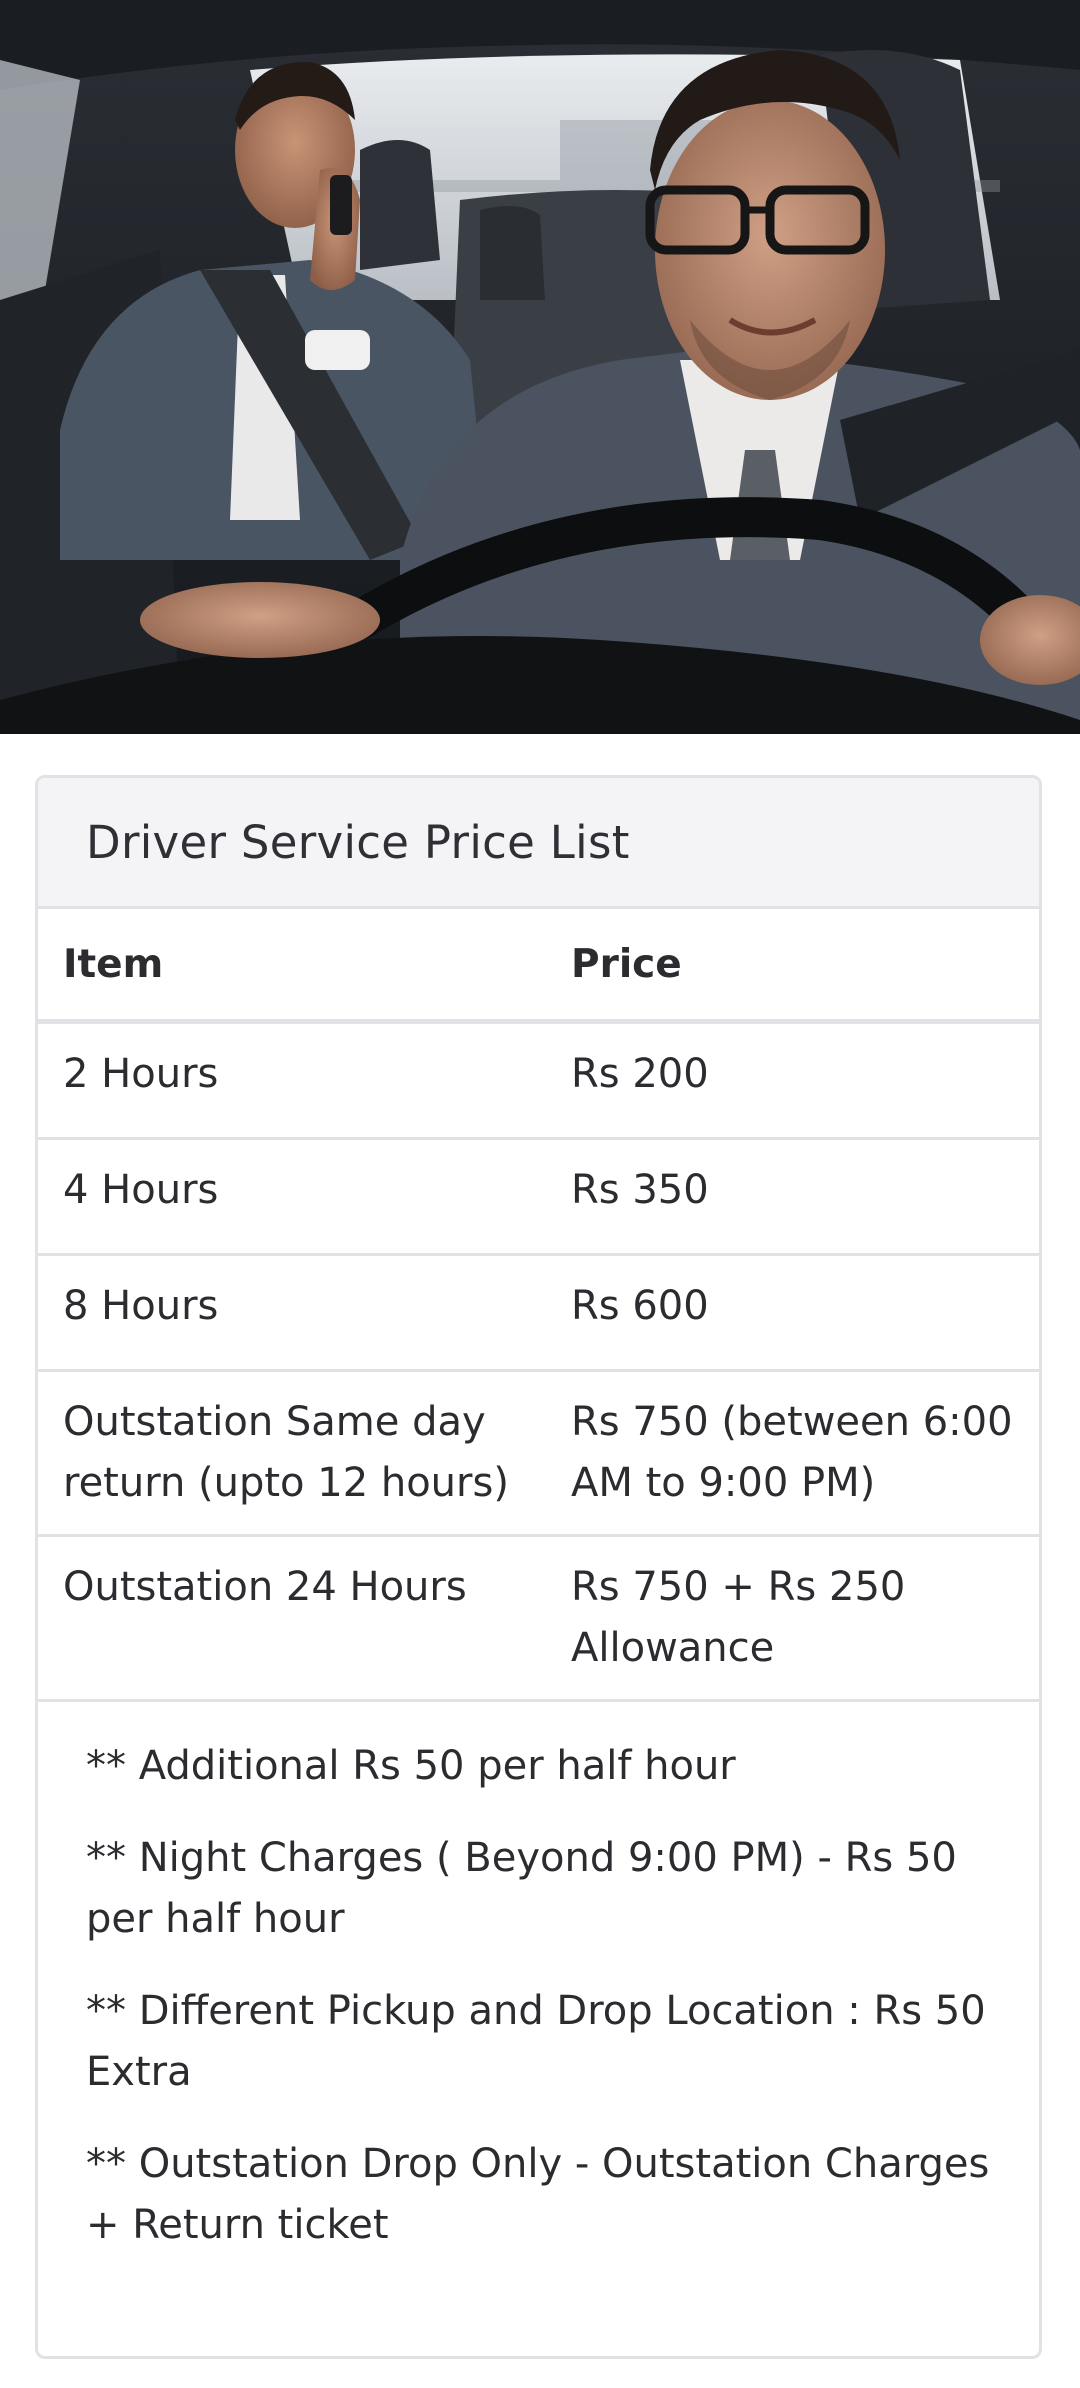  Describe the element at coordinates (304, 1618) in the screenshot. I see `item-cell: Outstation 24 Hours` at that location.